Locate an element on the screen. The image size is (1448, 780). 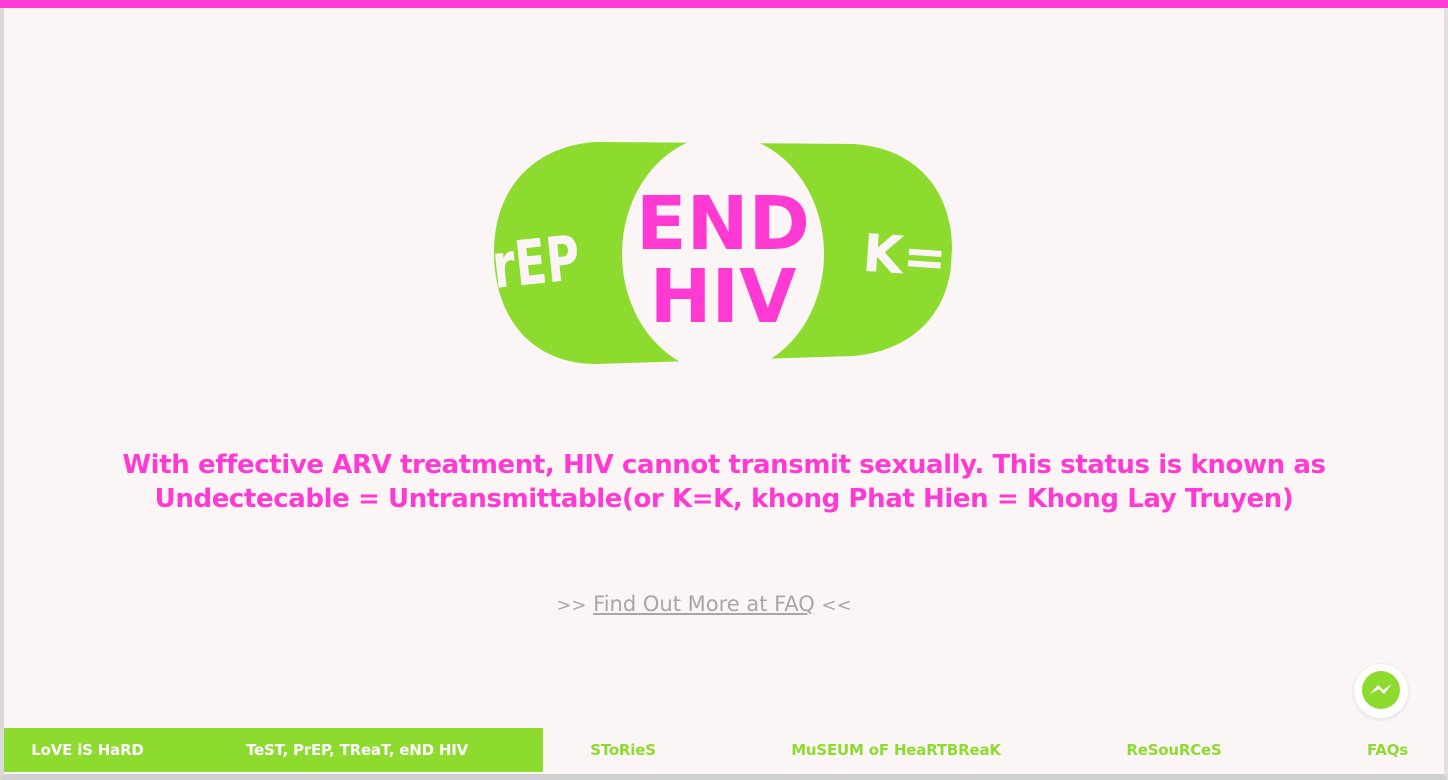
faq-link: Find Out More at FAQ is located at coordinates (704, 604).